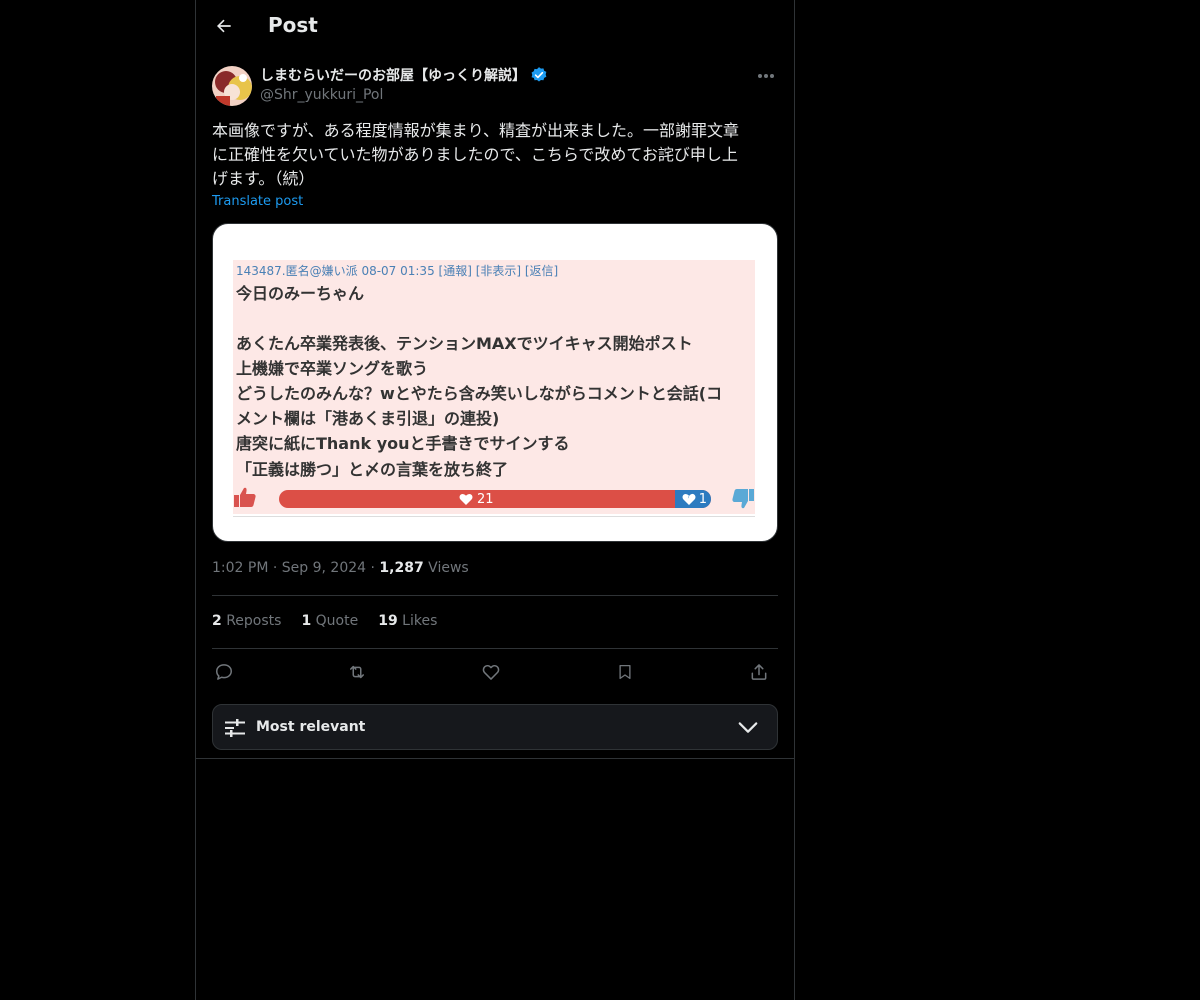 The width and height of the screenshot is (1200, 1000). I want to click on bookmark-button, so click(625, 672).